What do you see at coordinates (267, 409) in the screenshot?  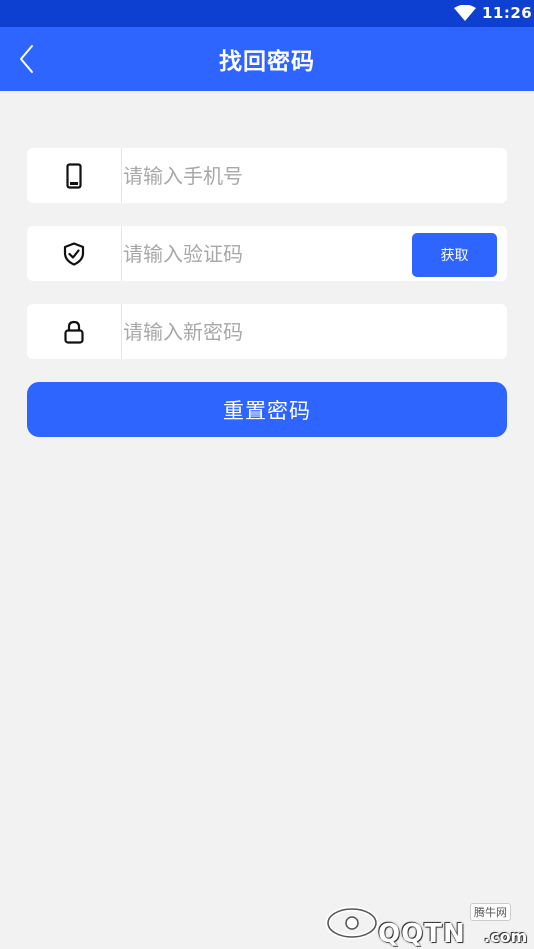 I see `reset-password-button: 重置密码` at bounding box center [267, 409].